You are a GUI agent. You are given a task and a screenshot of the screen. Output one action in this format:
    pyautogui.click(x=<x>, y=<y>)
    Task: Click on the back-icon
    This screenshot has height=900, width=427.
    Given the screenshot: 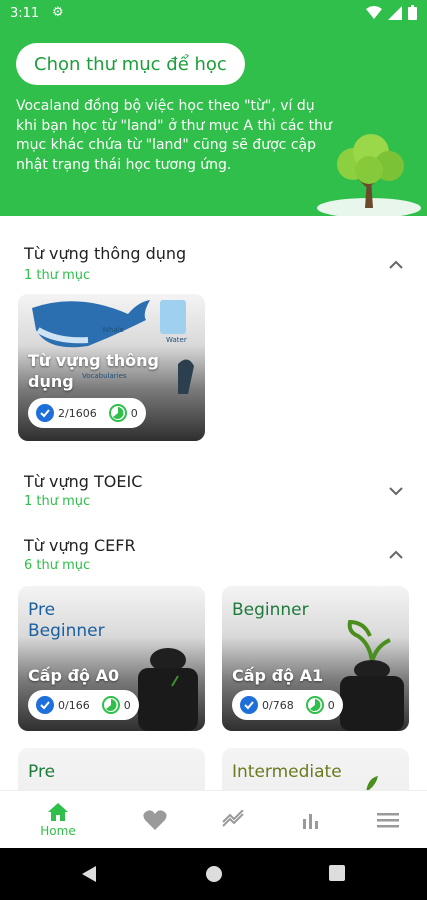 What is the action you would take?
    pyautogui.click(x=89, y=874)
    